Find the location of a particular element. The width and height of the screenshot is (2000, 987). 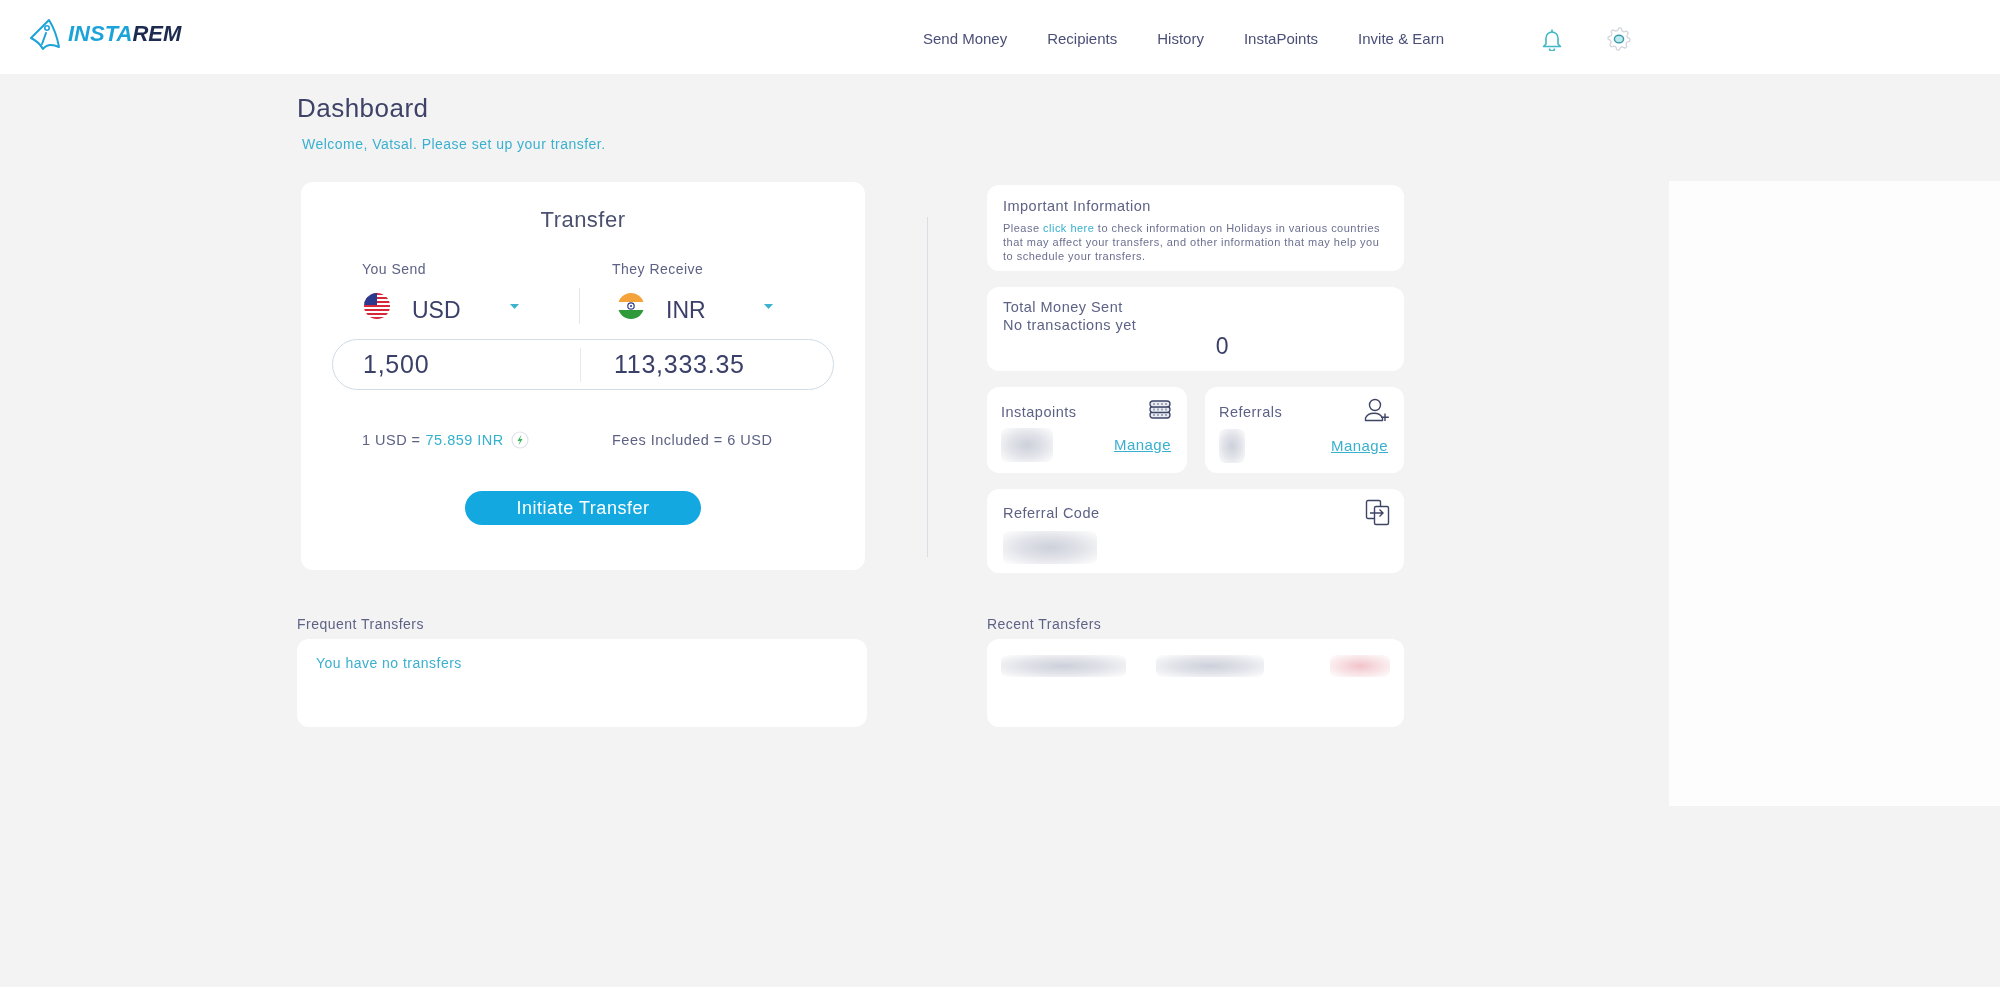

fees-text: Fees Included = 6 USD is located at coordinates (692, 440).